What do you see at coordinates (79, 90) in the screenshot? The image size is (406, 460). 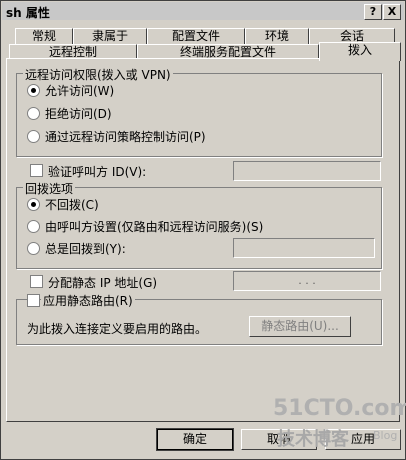 I see `allow-access-label: 允许访问(W)` at bounding box center [79, 90].